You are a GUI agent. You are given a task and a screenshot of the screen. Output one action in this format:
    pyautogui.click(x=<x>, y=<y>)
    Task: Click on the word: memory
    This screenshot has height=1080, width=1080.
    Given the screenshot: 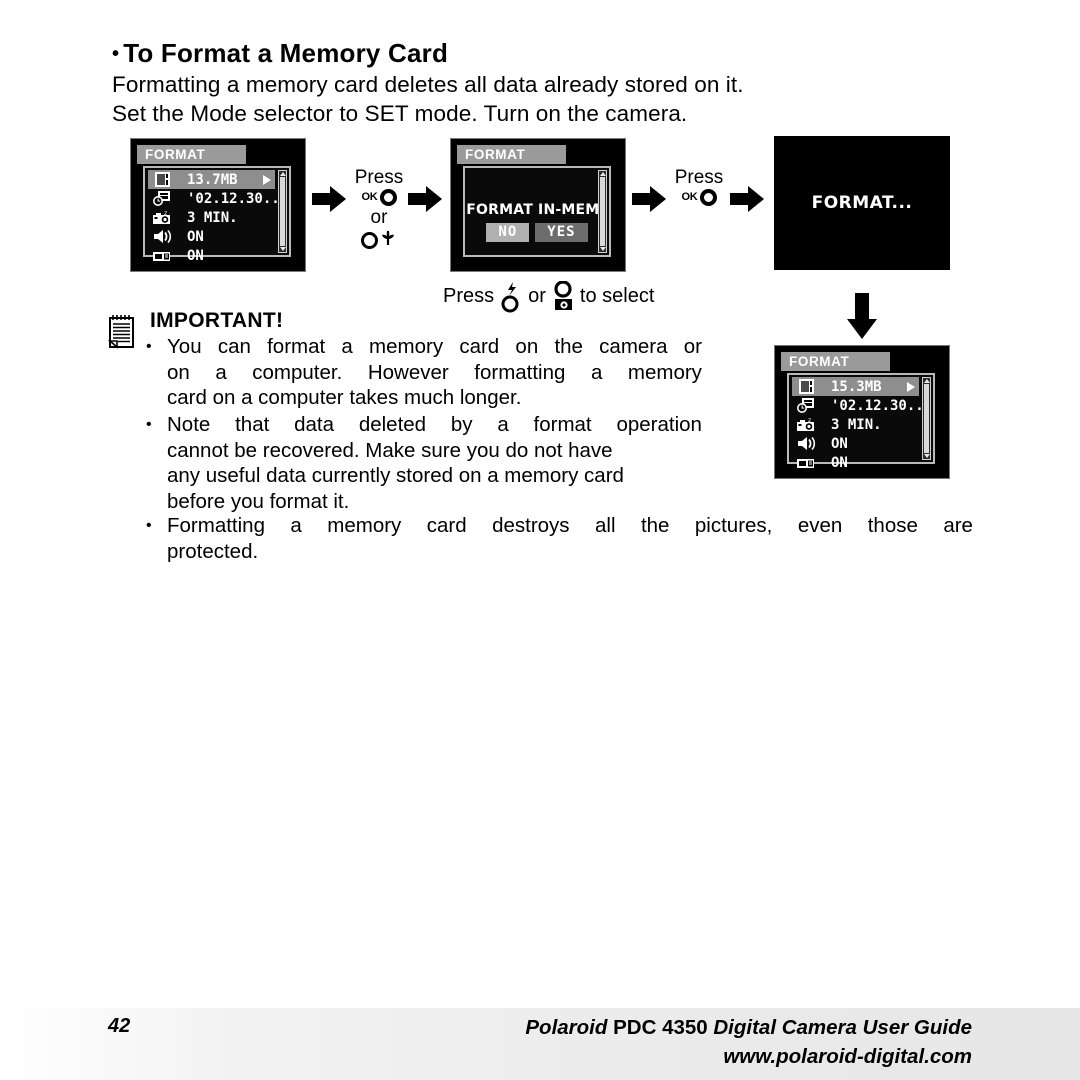 What is the action you would take?
    pyautogui.click(x=664, y=372)
    